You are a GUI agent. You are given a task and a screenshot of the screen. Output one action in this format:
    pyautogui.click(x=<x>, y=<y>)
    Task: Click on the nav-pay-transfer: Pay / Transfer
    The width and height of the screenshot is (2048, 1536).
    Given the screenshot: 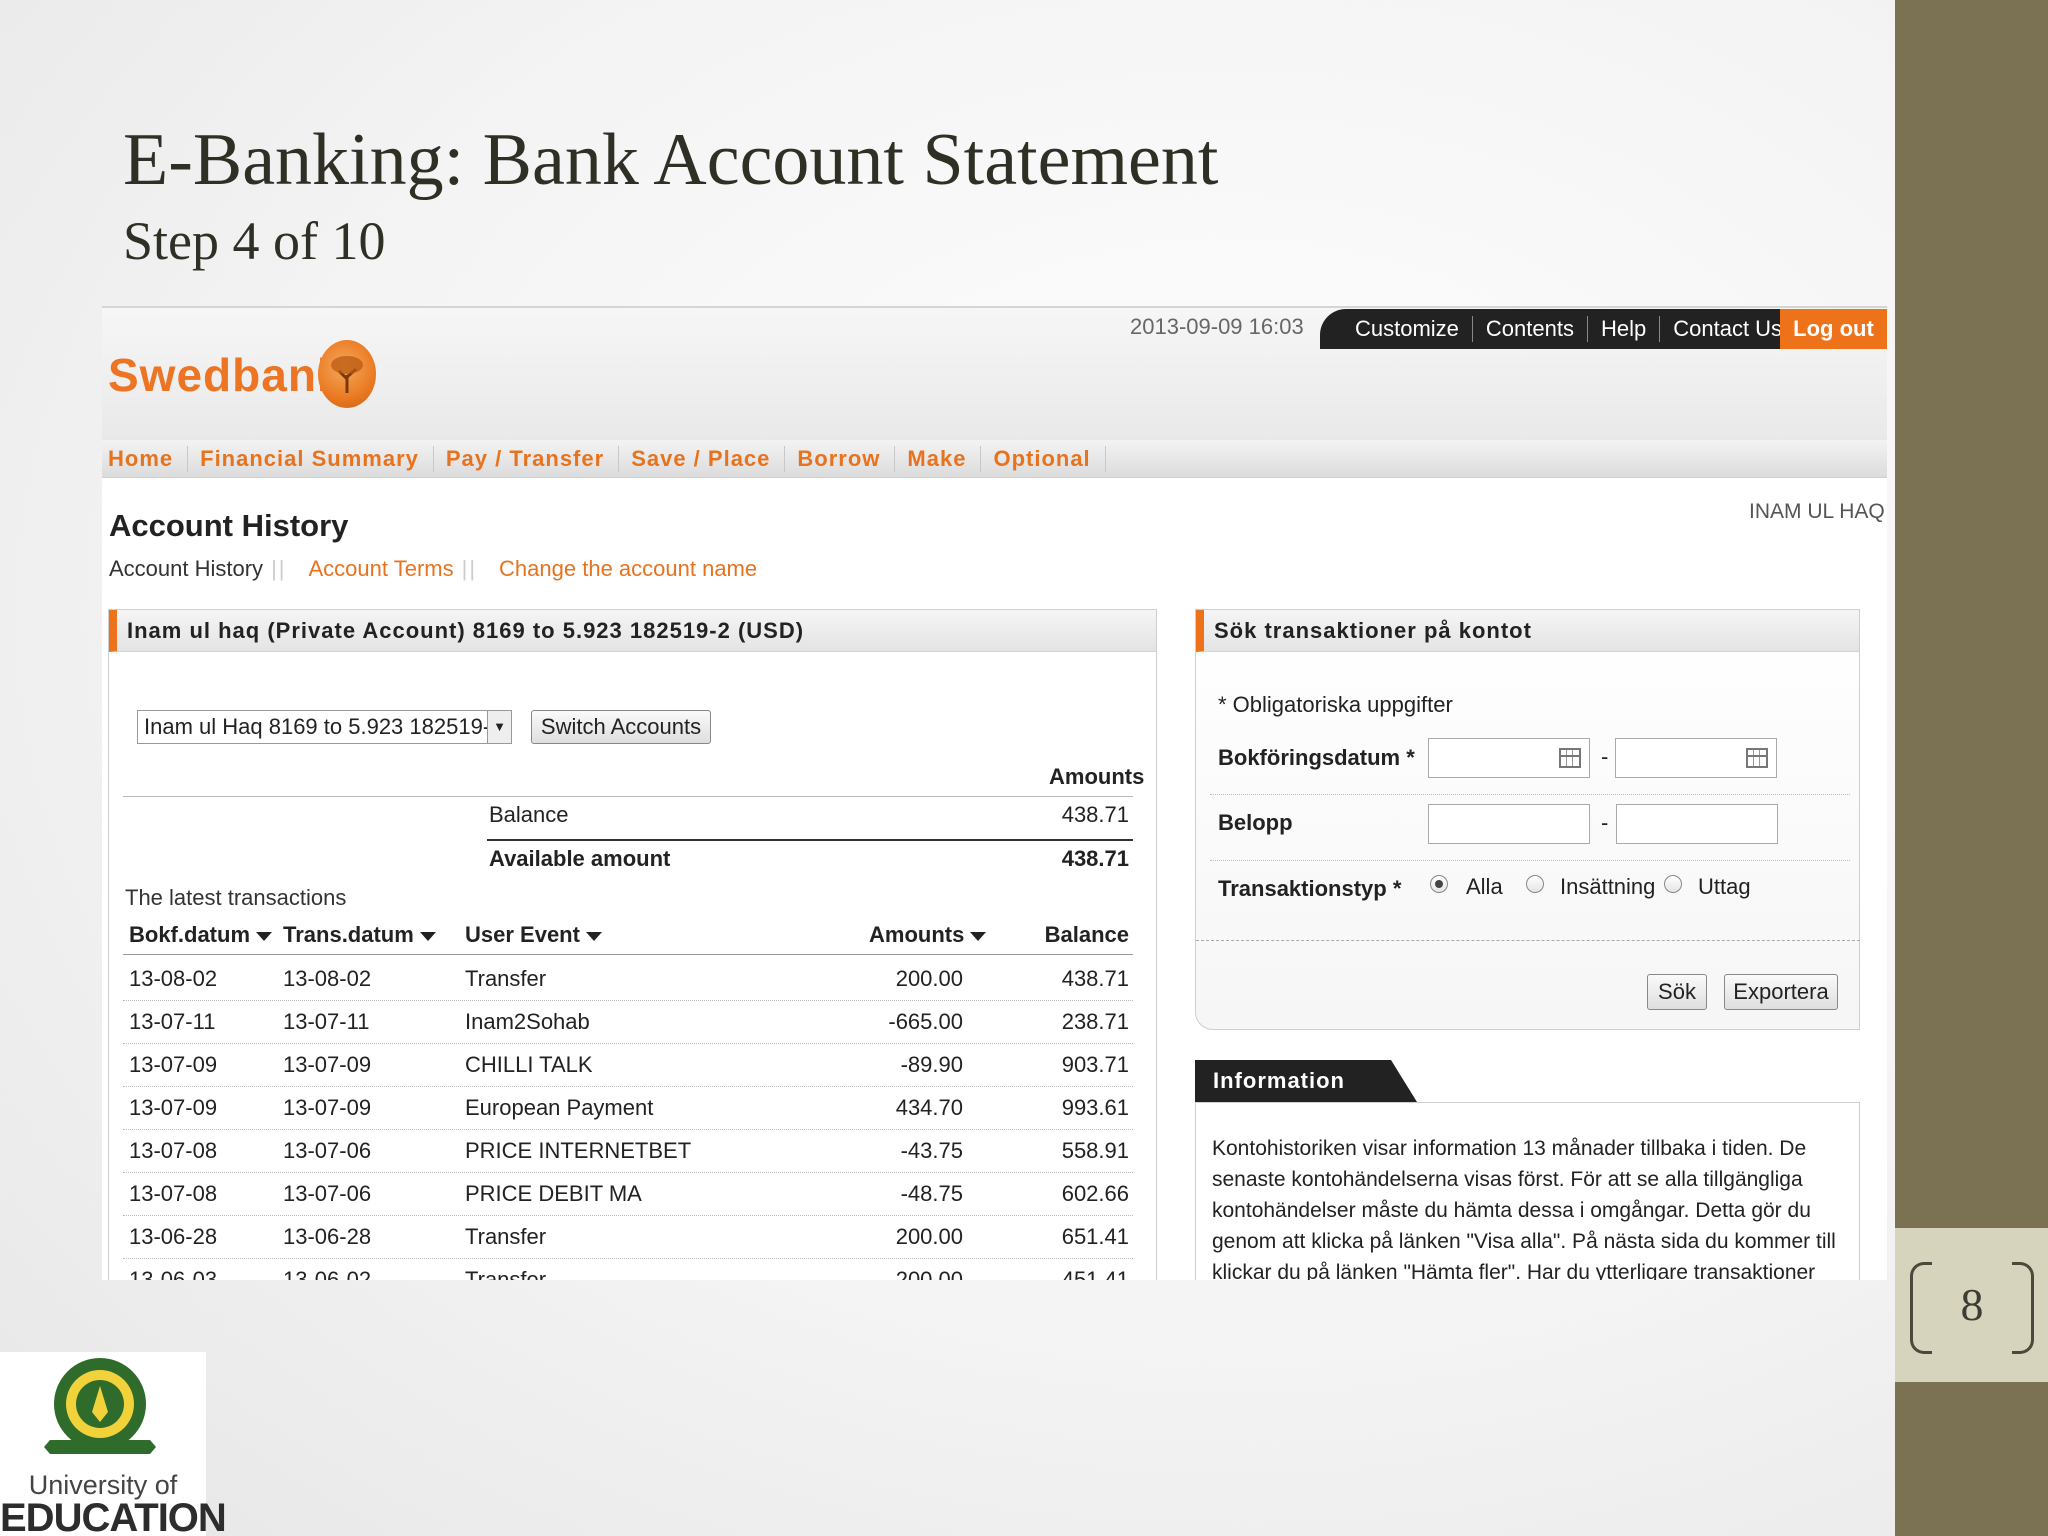 What is the action you would take?
    pyautogui.click(x=533, y=458)
    